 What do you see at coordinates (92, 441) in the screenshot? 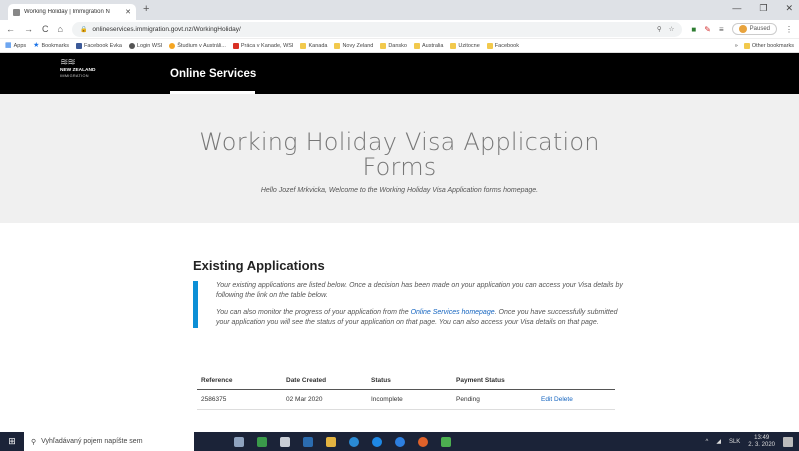
I see `taskbar-search-placeholder: Vyhľadávaný pojem napíšte sem` at bounding box center [92, 441].